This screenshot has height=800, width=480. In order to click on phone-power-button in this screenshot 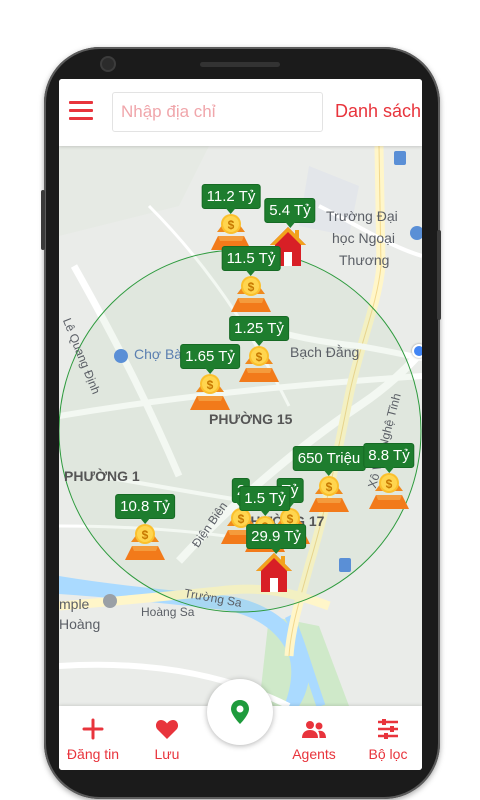, I will do `click(439, 275)`.